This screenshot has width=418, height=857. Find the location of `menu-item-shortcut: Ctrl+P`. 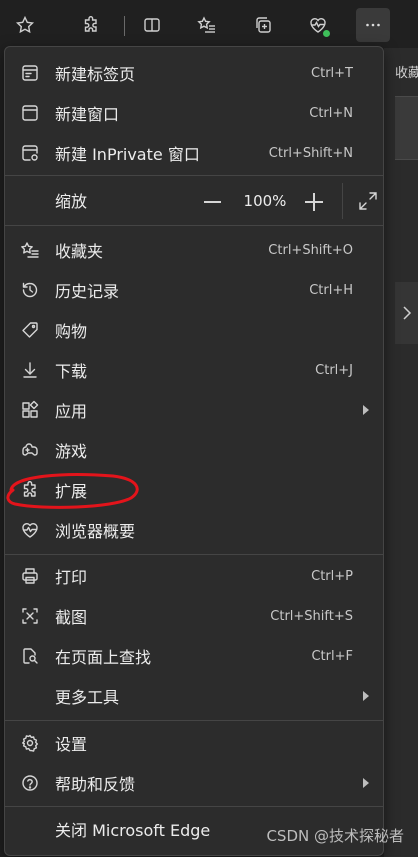

menu-item-shortcut: Ctrl+P is located at coordinates (332, 576).